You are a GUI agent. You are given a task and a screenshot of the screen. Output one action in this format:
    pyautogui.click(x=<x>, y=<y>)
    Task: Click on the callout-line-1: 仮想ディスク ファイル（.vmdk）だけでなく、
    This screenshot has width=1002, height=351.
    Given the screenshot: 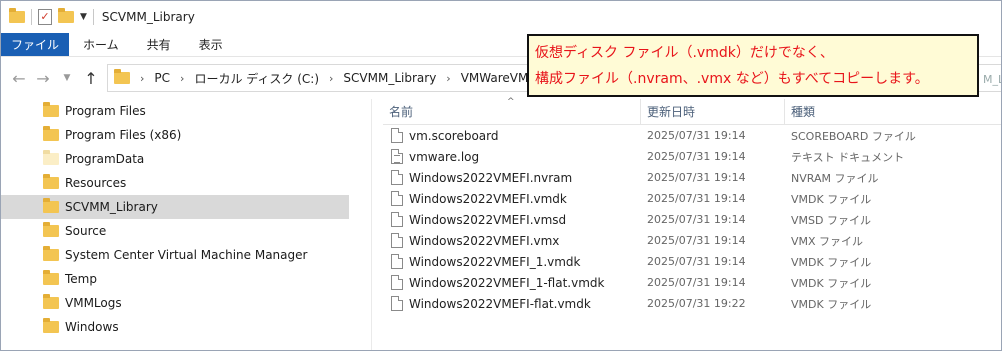 What is the action you would take?
    pyautogui.click(x=684, y=53)
    